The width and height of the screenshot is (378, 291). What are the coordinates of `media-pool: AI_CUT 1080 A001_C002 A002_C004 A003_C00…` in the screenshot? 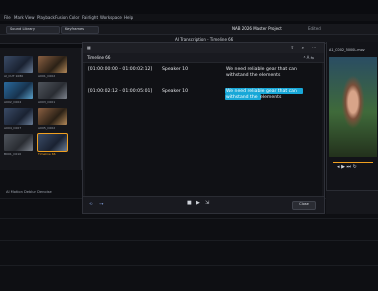 It's located at (41, 110).